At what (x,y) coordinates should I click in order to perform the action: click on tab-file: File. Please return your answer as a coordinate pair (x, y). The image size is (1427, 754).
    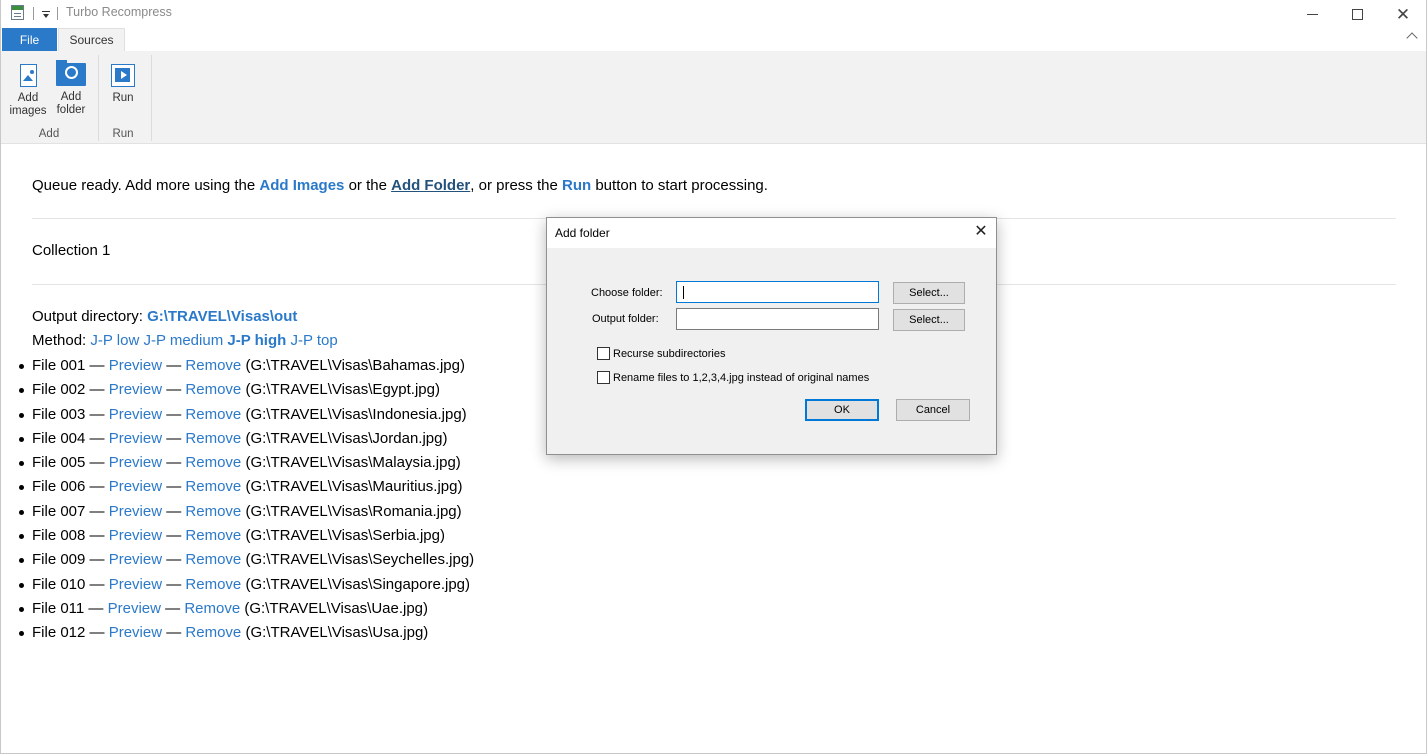
    Looking at the image, I should click on (29, 39).